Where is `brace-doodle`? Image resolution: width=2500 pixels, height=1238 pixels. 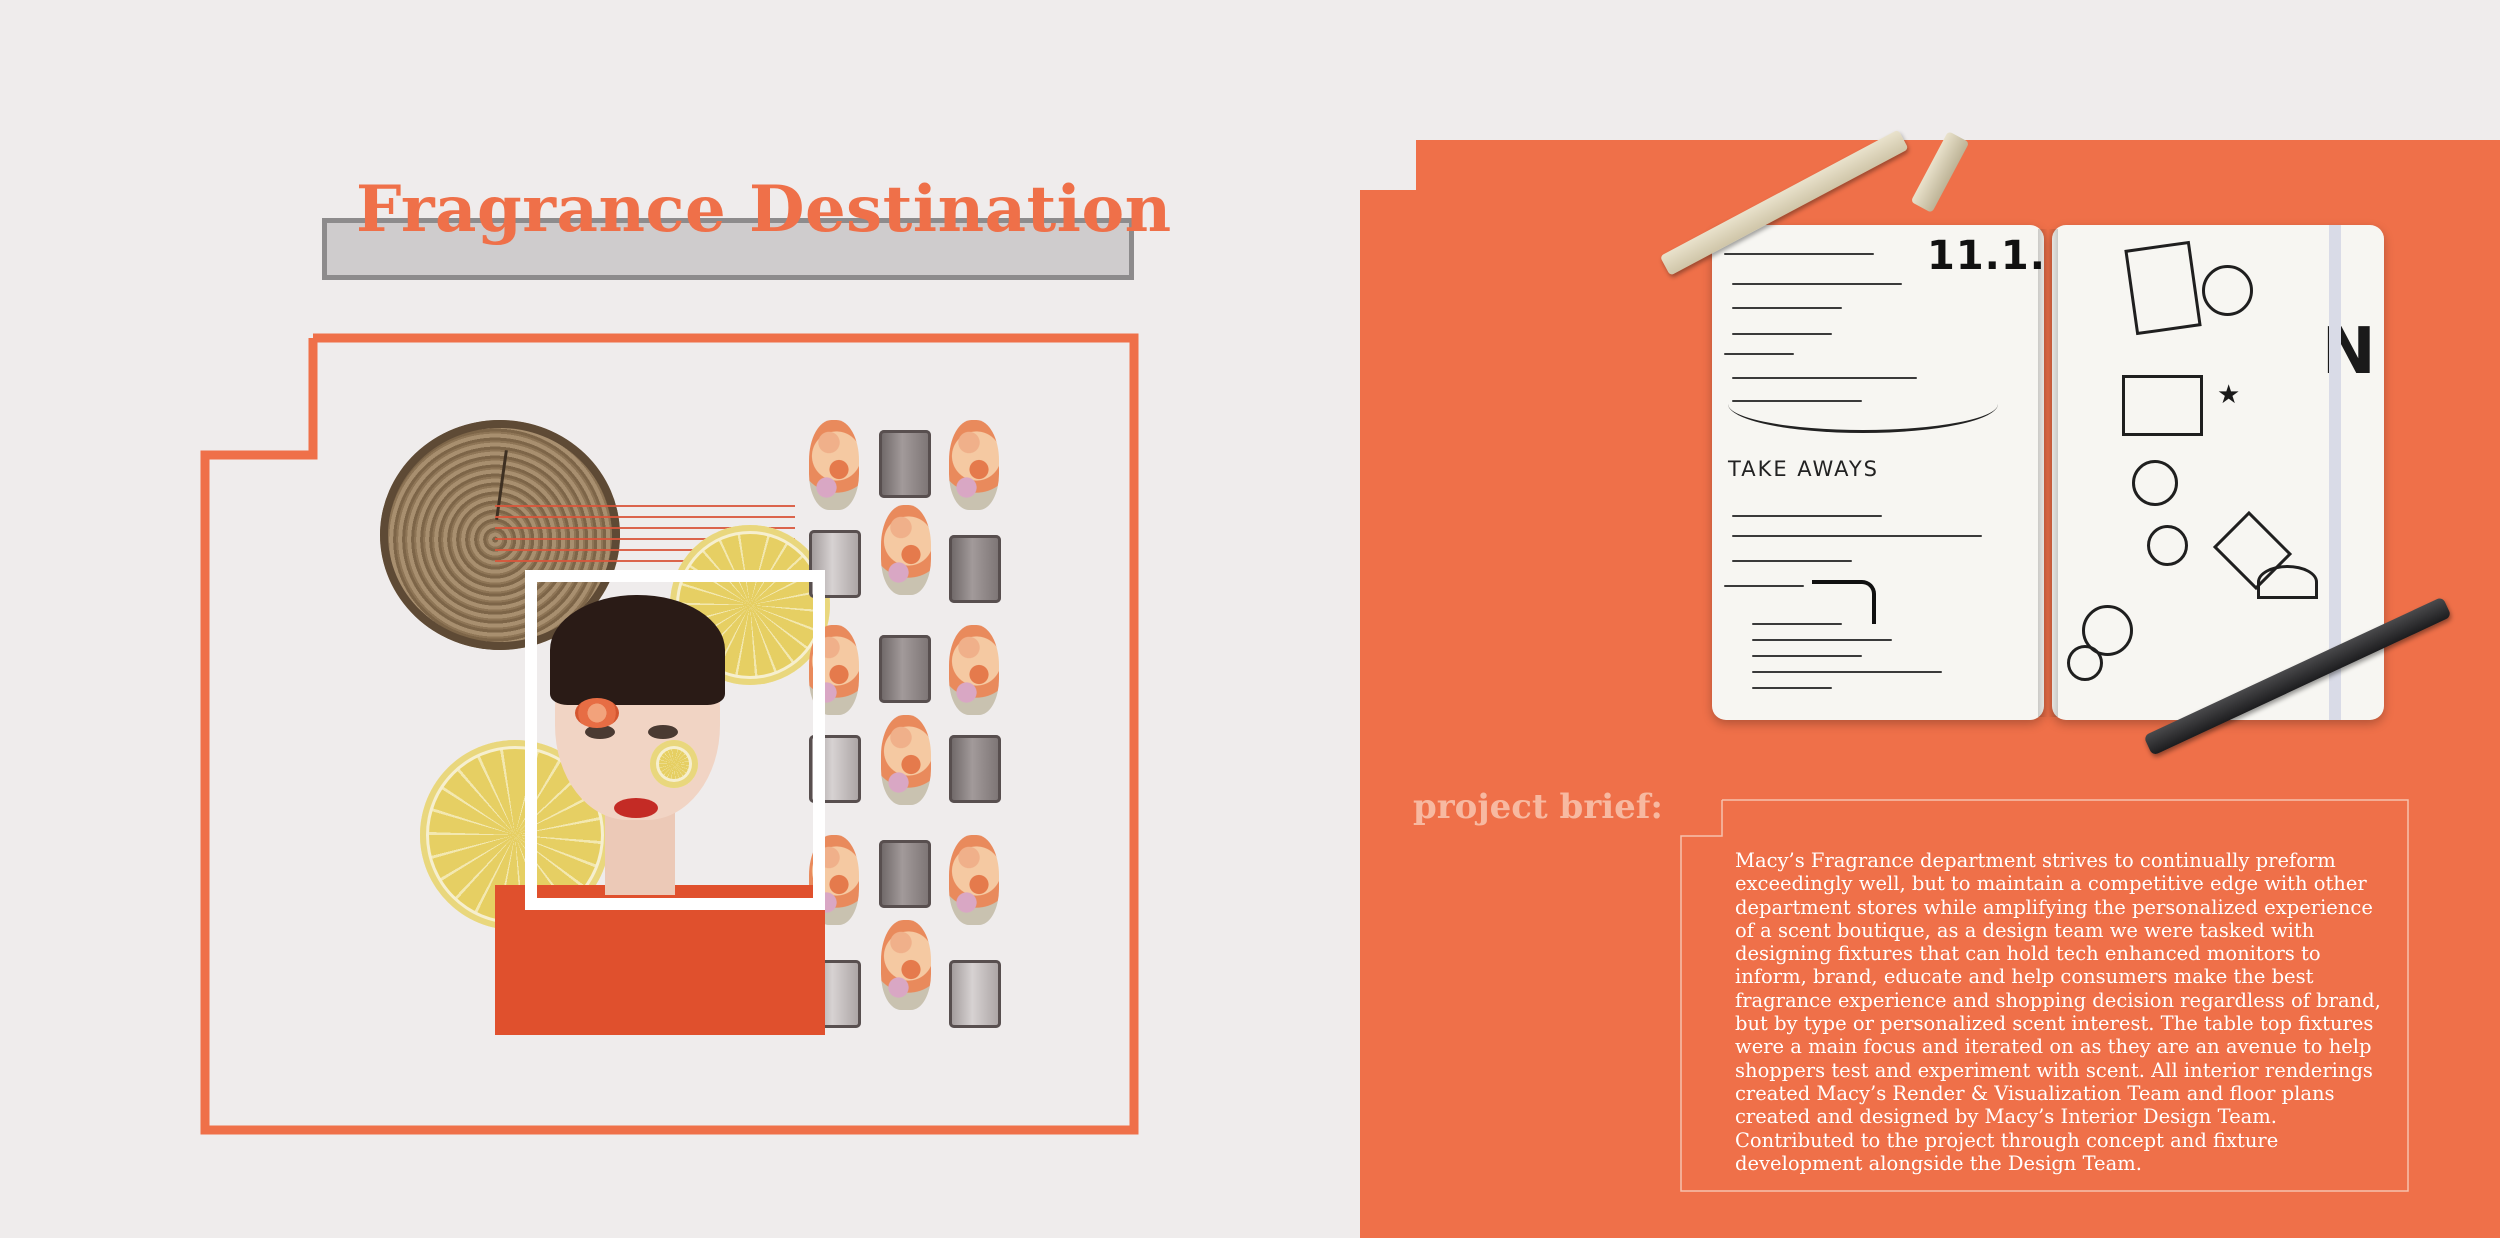
brace-doodle is located at coordinates (1863, 404).